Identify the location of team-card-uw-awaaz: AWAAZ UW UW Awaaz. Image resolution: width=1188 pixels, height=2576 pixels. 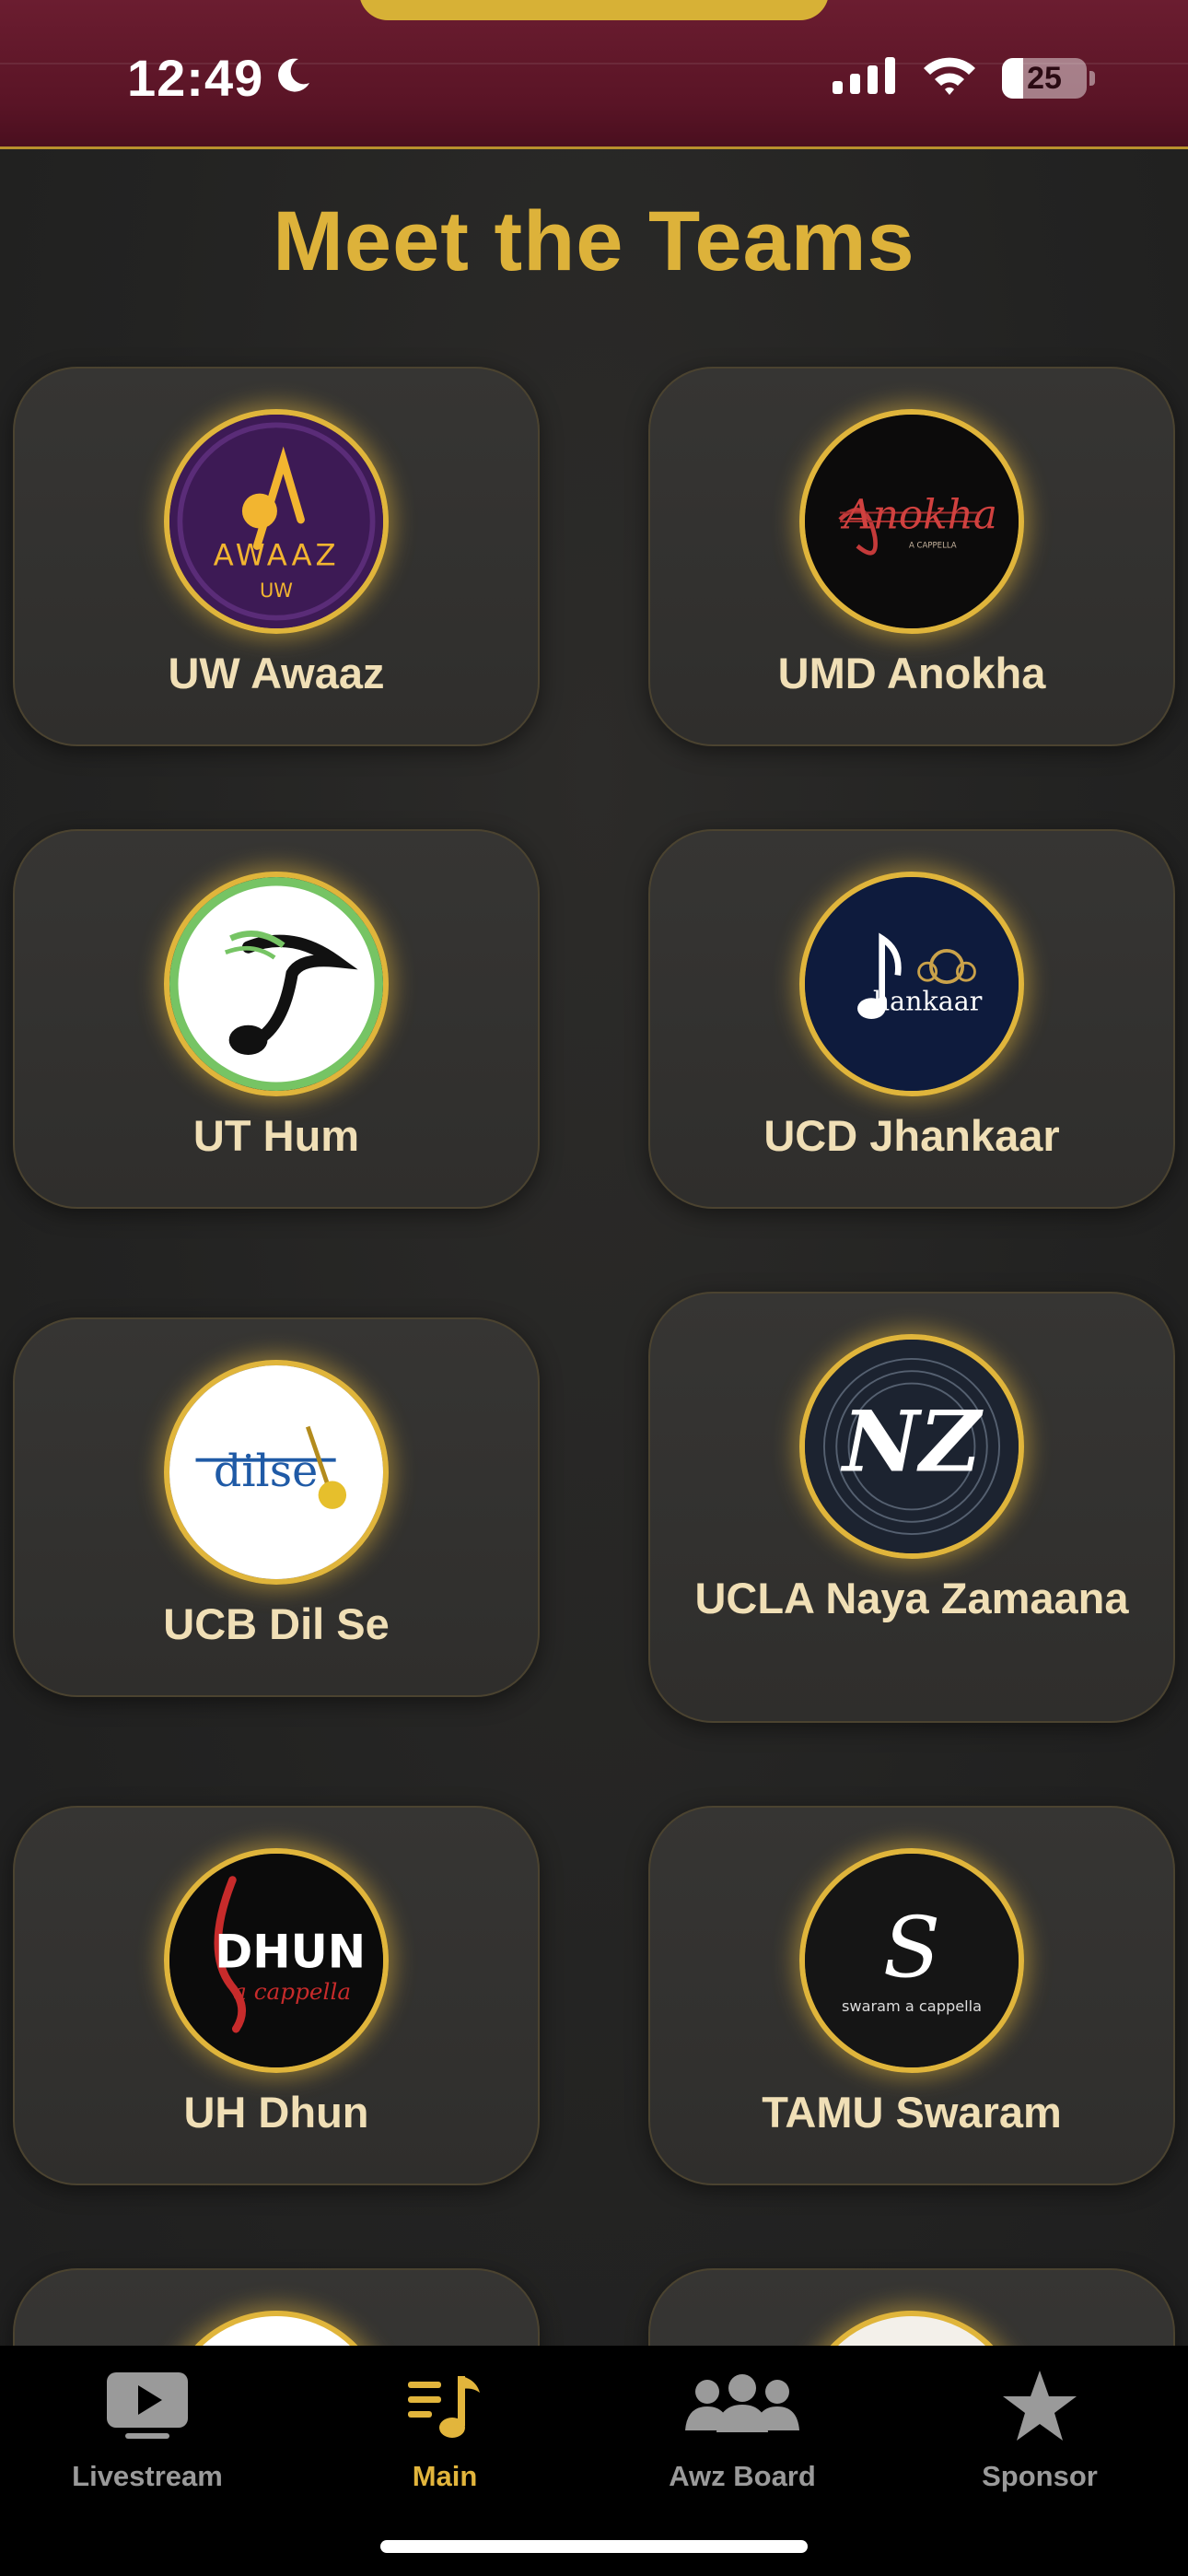
(276, 556).